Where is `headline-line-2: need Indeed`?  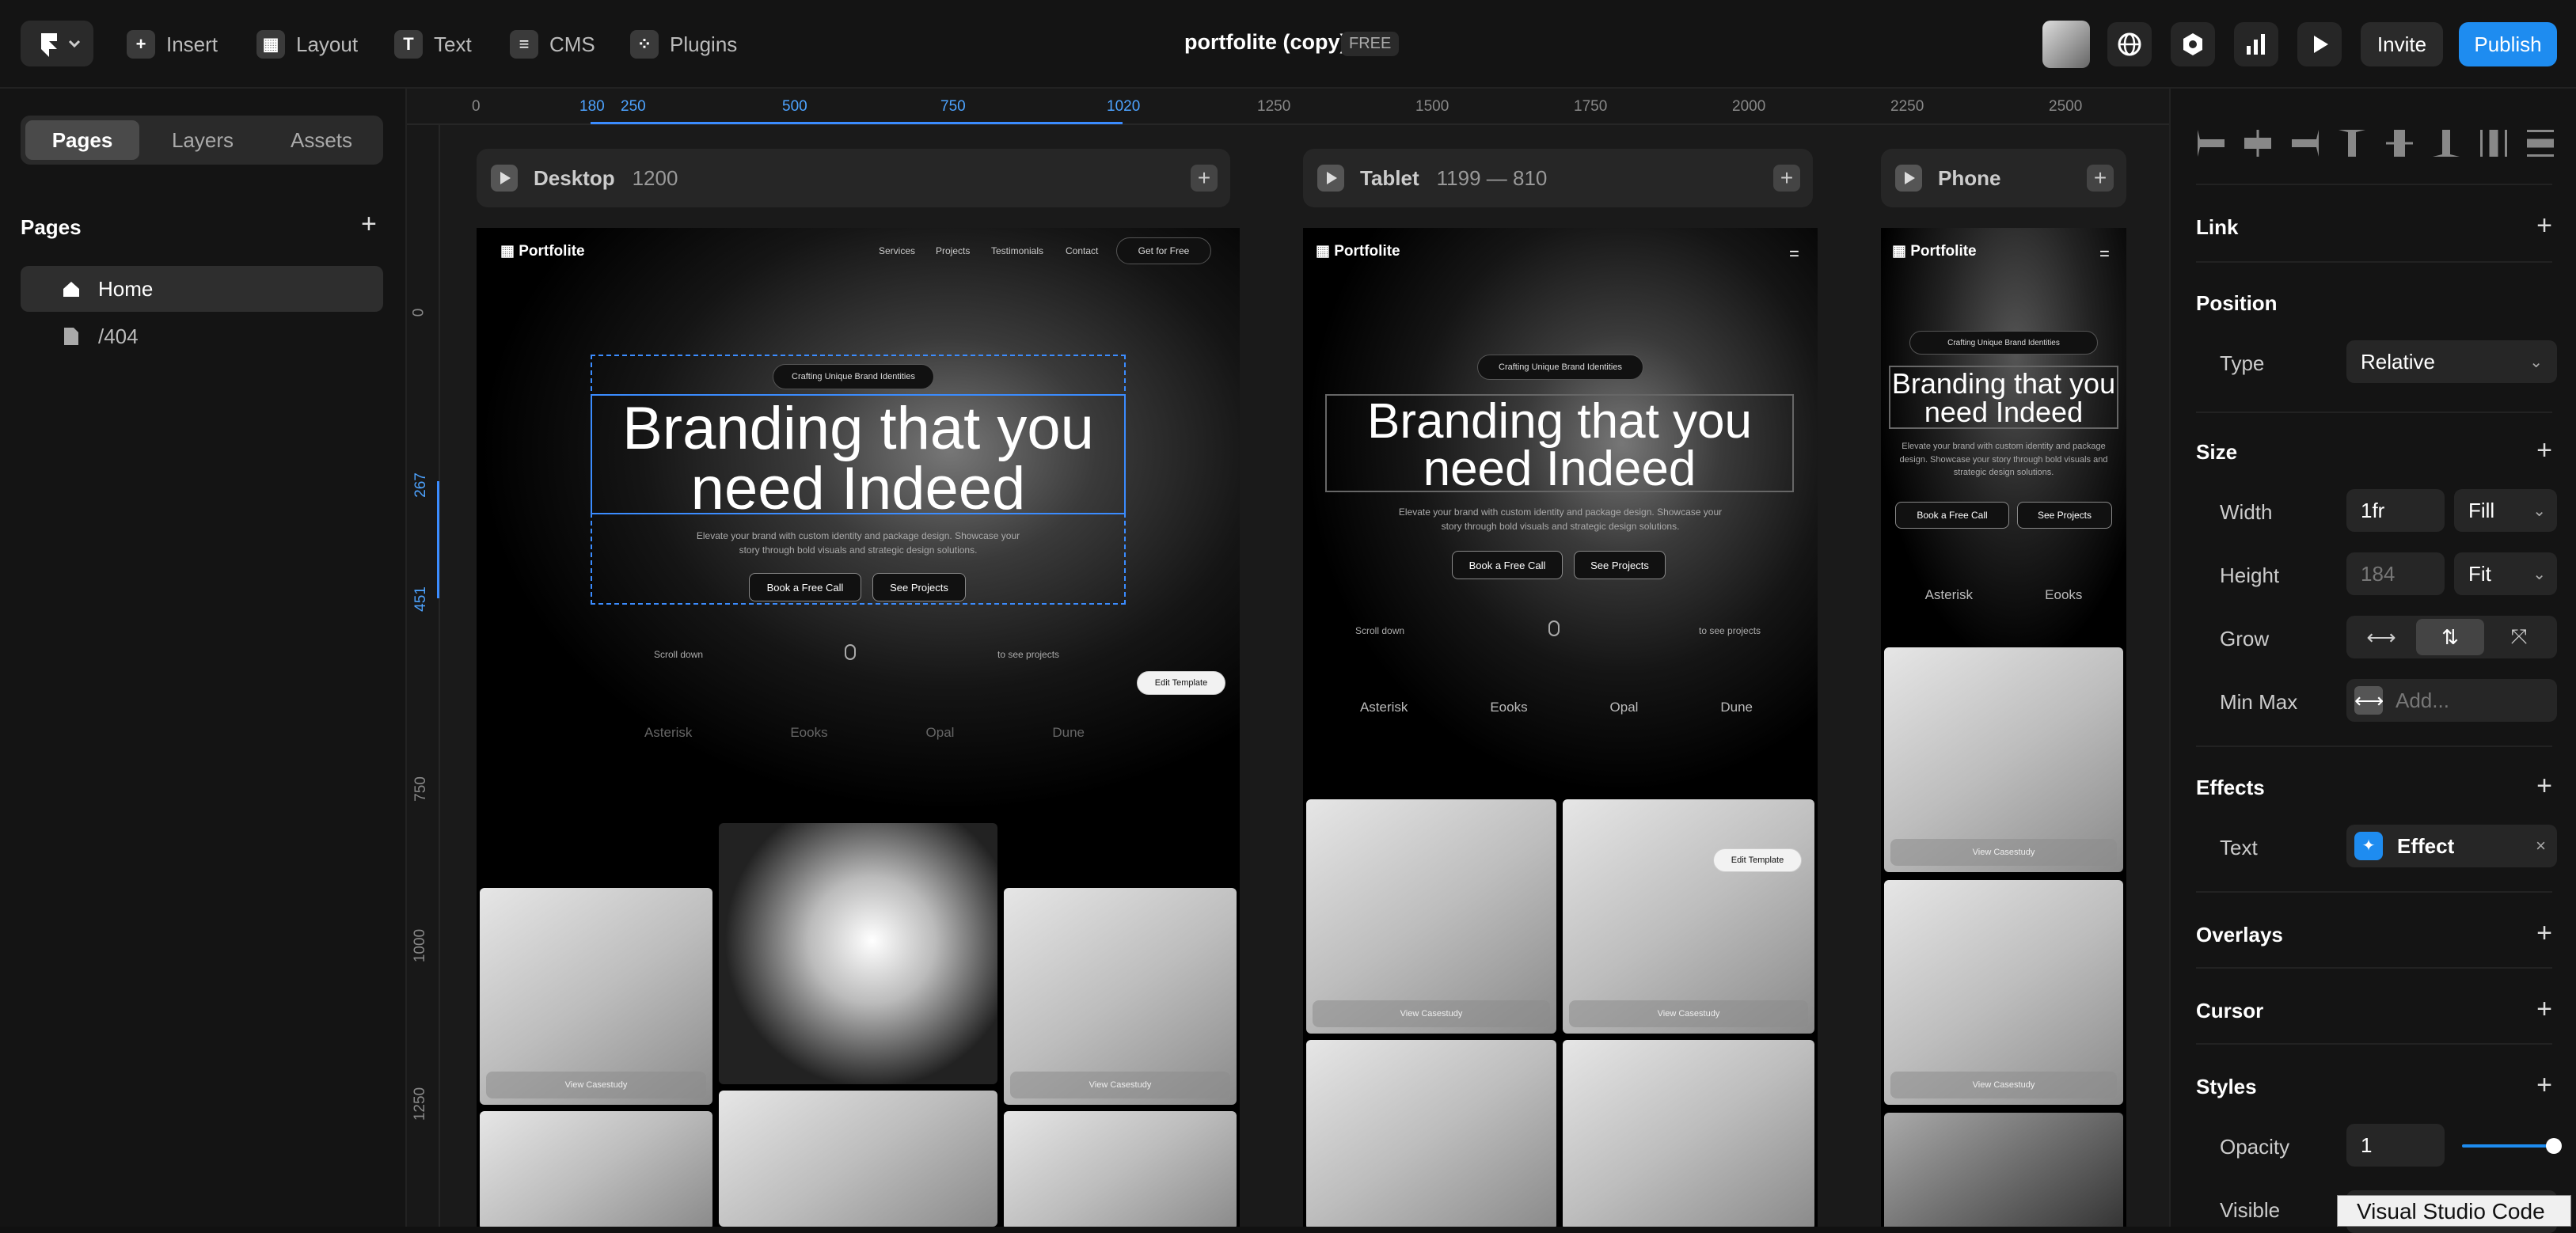 headline-line-2: need Indeed is located at coordinates (2004, 412).